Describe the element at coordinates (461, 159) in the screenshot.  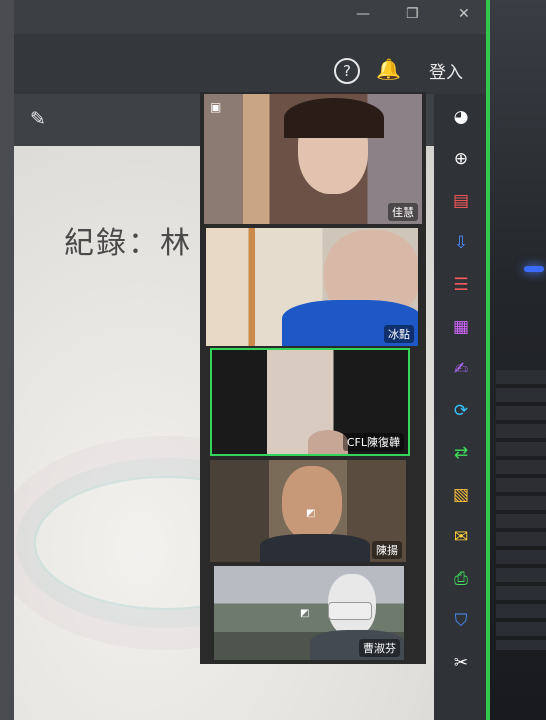
I see `zoom-search-icon: ⊕` at that location.